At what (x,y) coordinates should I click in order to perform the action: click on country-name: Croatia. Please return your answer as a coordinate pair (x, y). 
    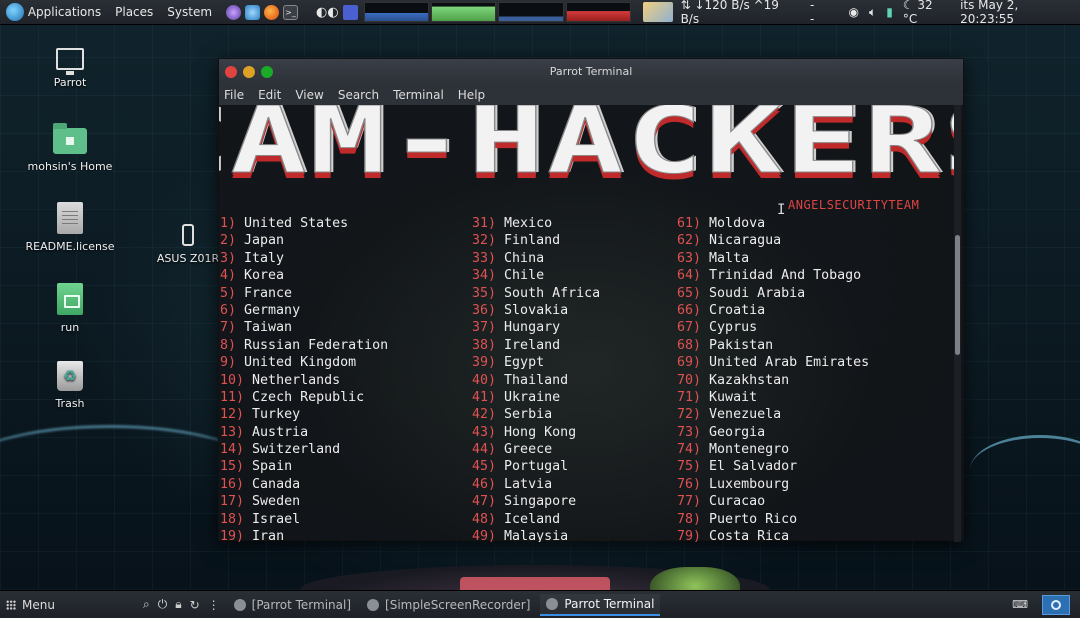
    Looking at the image, I should click on (737, 310).